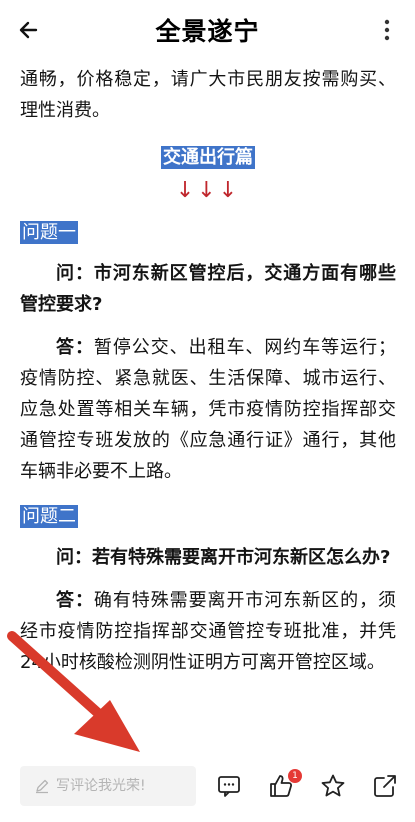 The height and width of the screenshot is (822, 415). I want to click on top-bar: 全景遂宁, so click(207, 29).